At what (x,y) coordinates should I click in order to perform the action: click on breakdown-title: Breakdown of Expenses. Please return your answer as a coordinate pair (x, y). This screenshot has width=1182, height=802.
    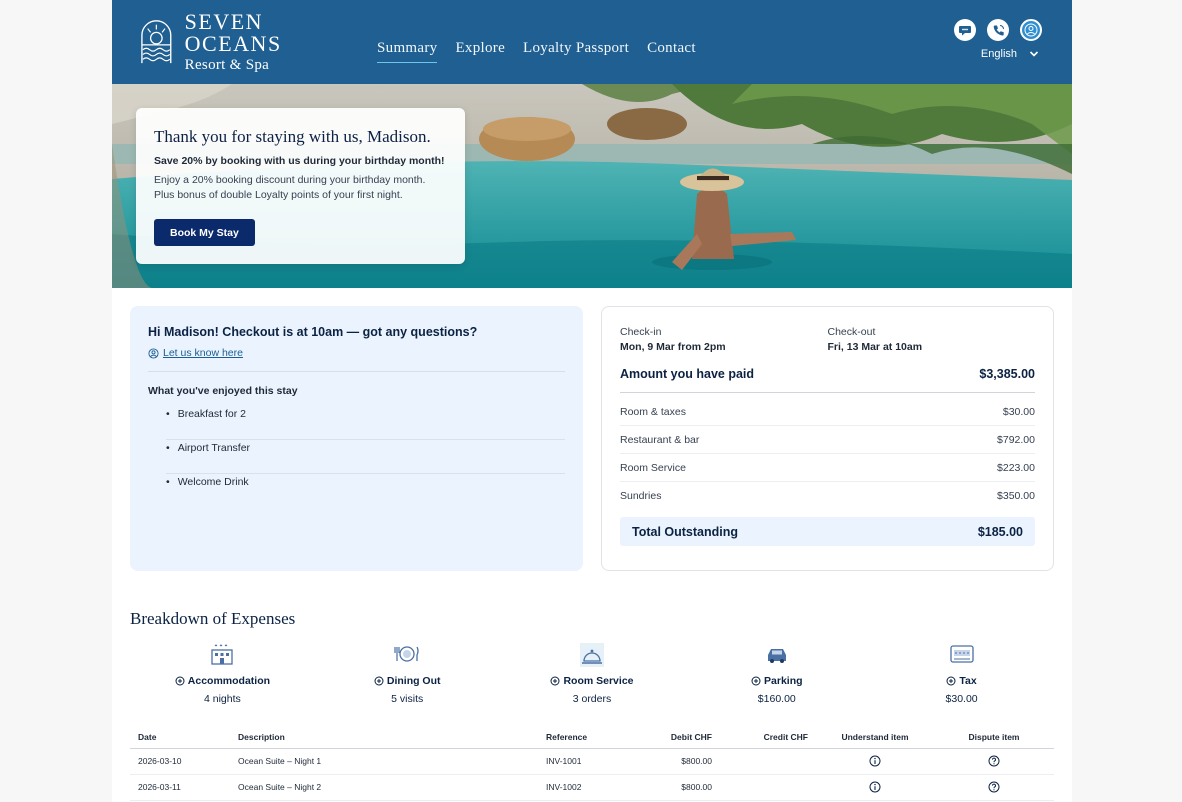
    Looking at the image, I should click on (213, 618).